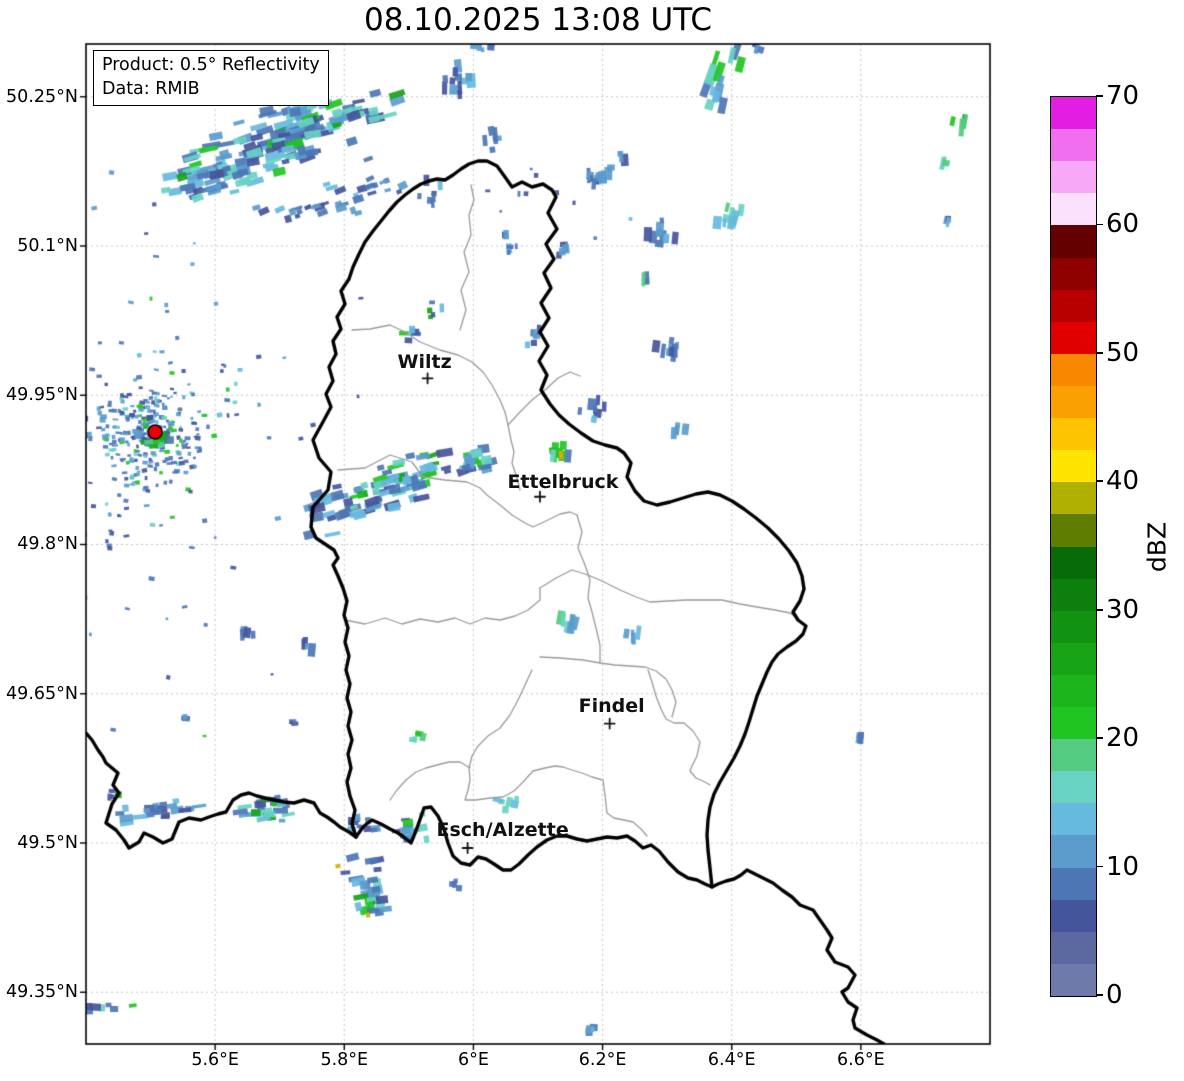  What do you see at coordinates (42, 693) in the screenshot?
I see `y-tick-label: 49.65°N` at bounding box center [42, 693].